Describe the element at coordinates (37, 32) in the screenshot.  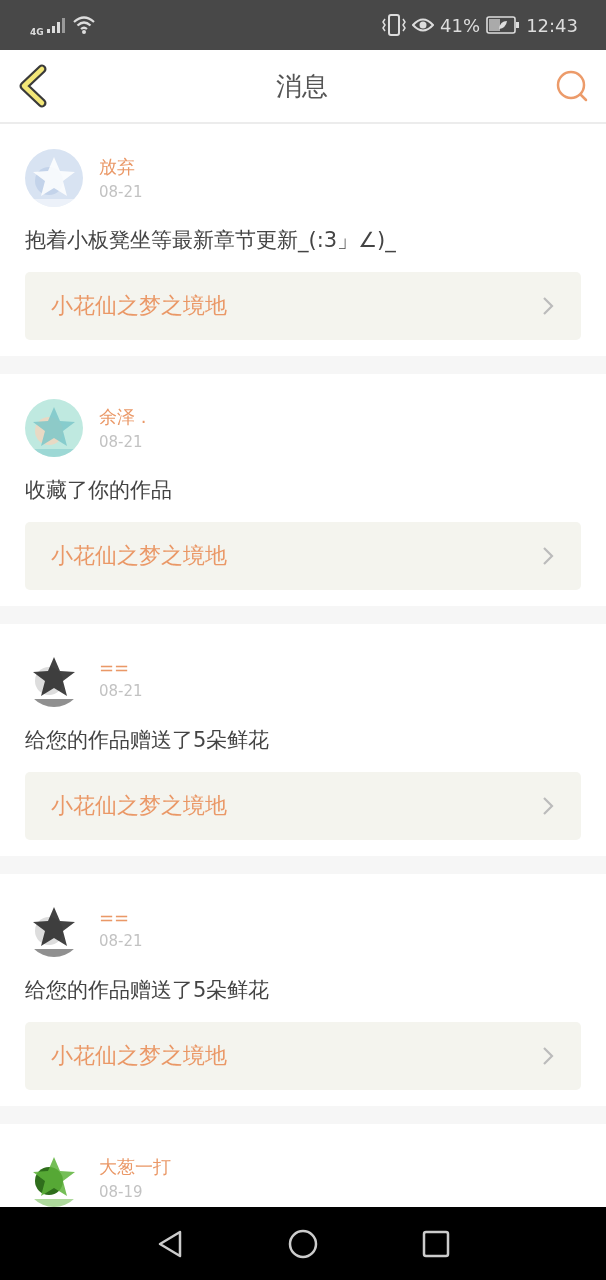
I see `network-type: 4G` at that location.